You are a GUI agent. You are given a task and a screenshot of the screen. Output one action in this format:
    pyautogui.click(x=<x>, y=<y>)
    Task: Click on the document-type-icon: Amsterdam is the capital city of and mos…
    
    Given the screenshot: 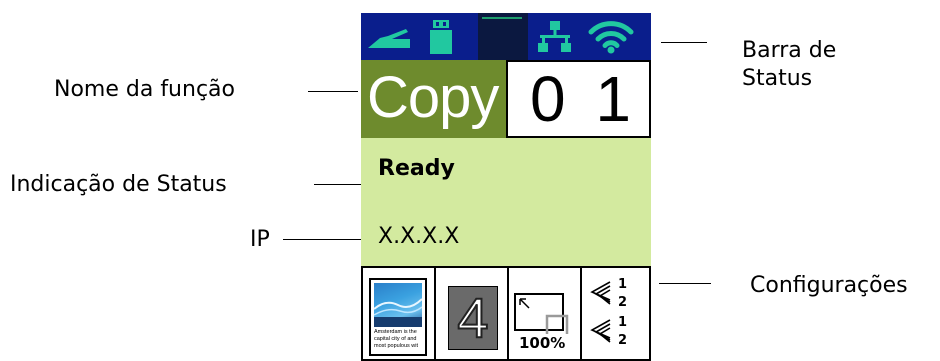 What is the action you would take?
    pyautogui.click(x=398, y=317)
    